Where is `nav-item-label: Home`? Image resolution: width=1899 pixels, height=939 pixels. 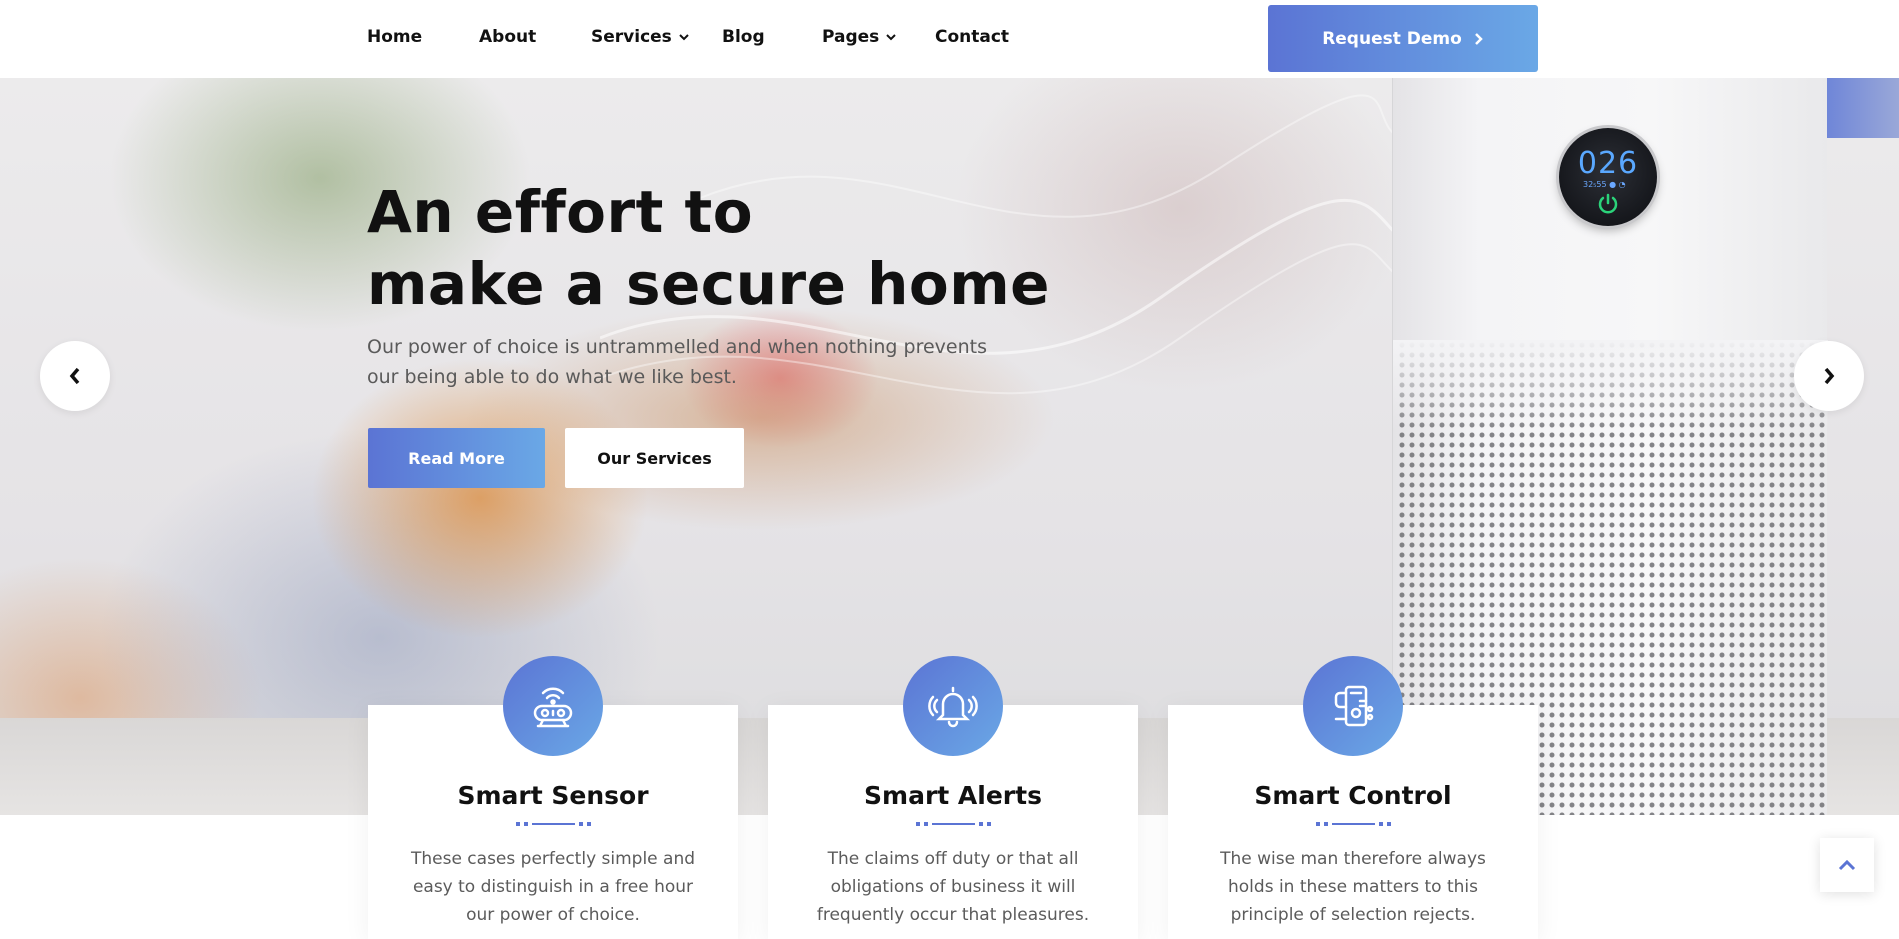
nav-item-label: Home is located at coordinates (395, 37).